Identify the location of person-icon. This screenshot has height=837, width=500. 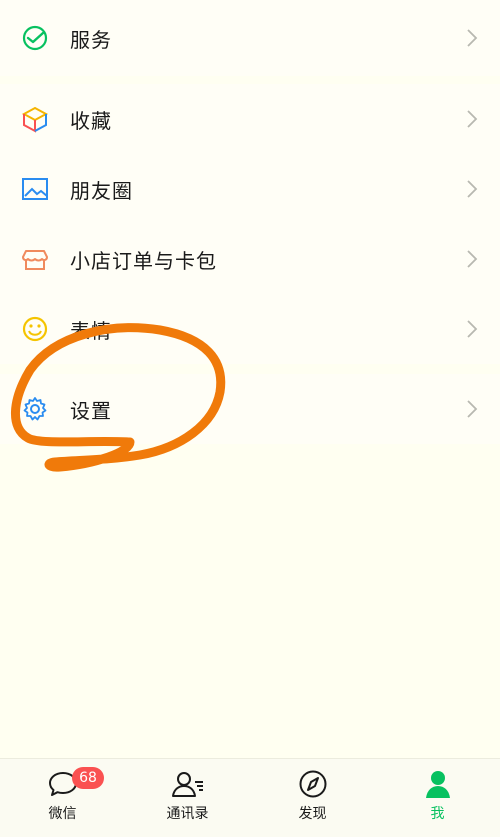
(438, 784).